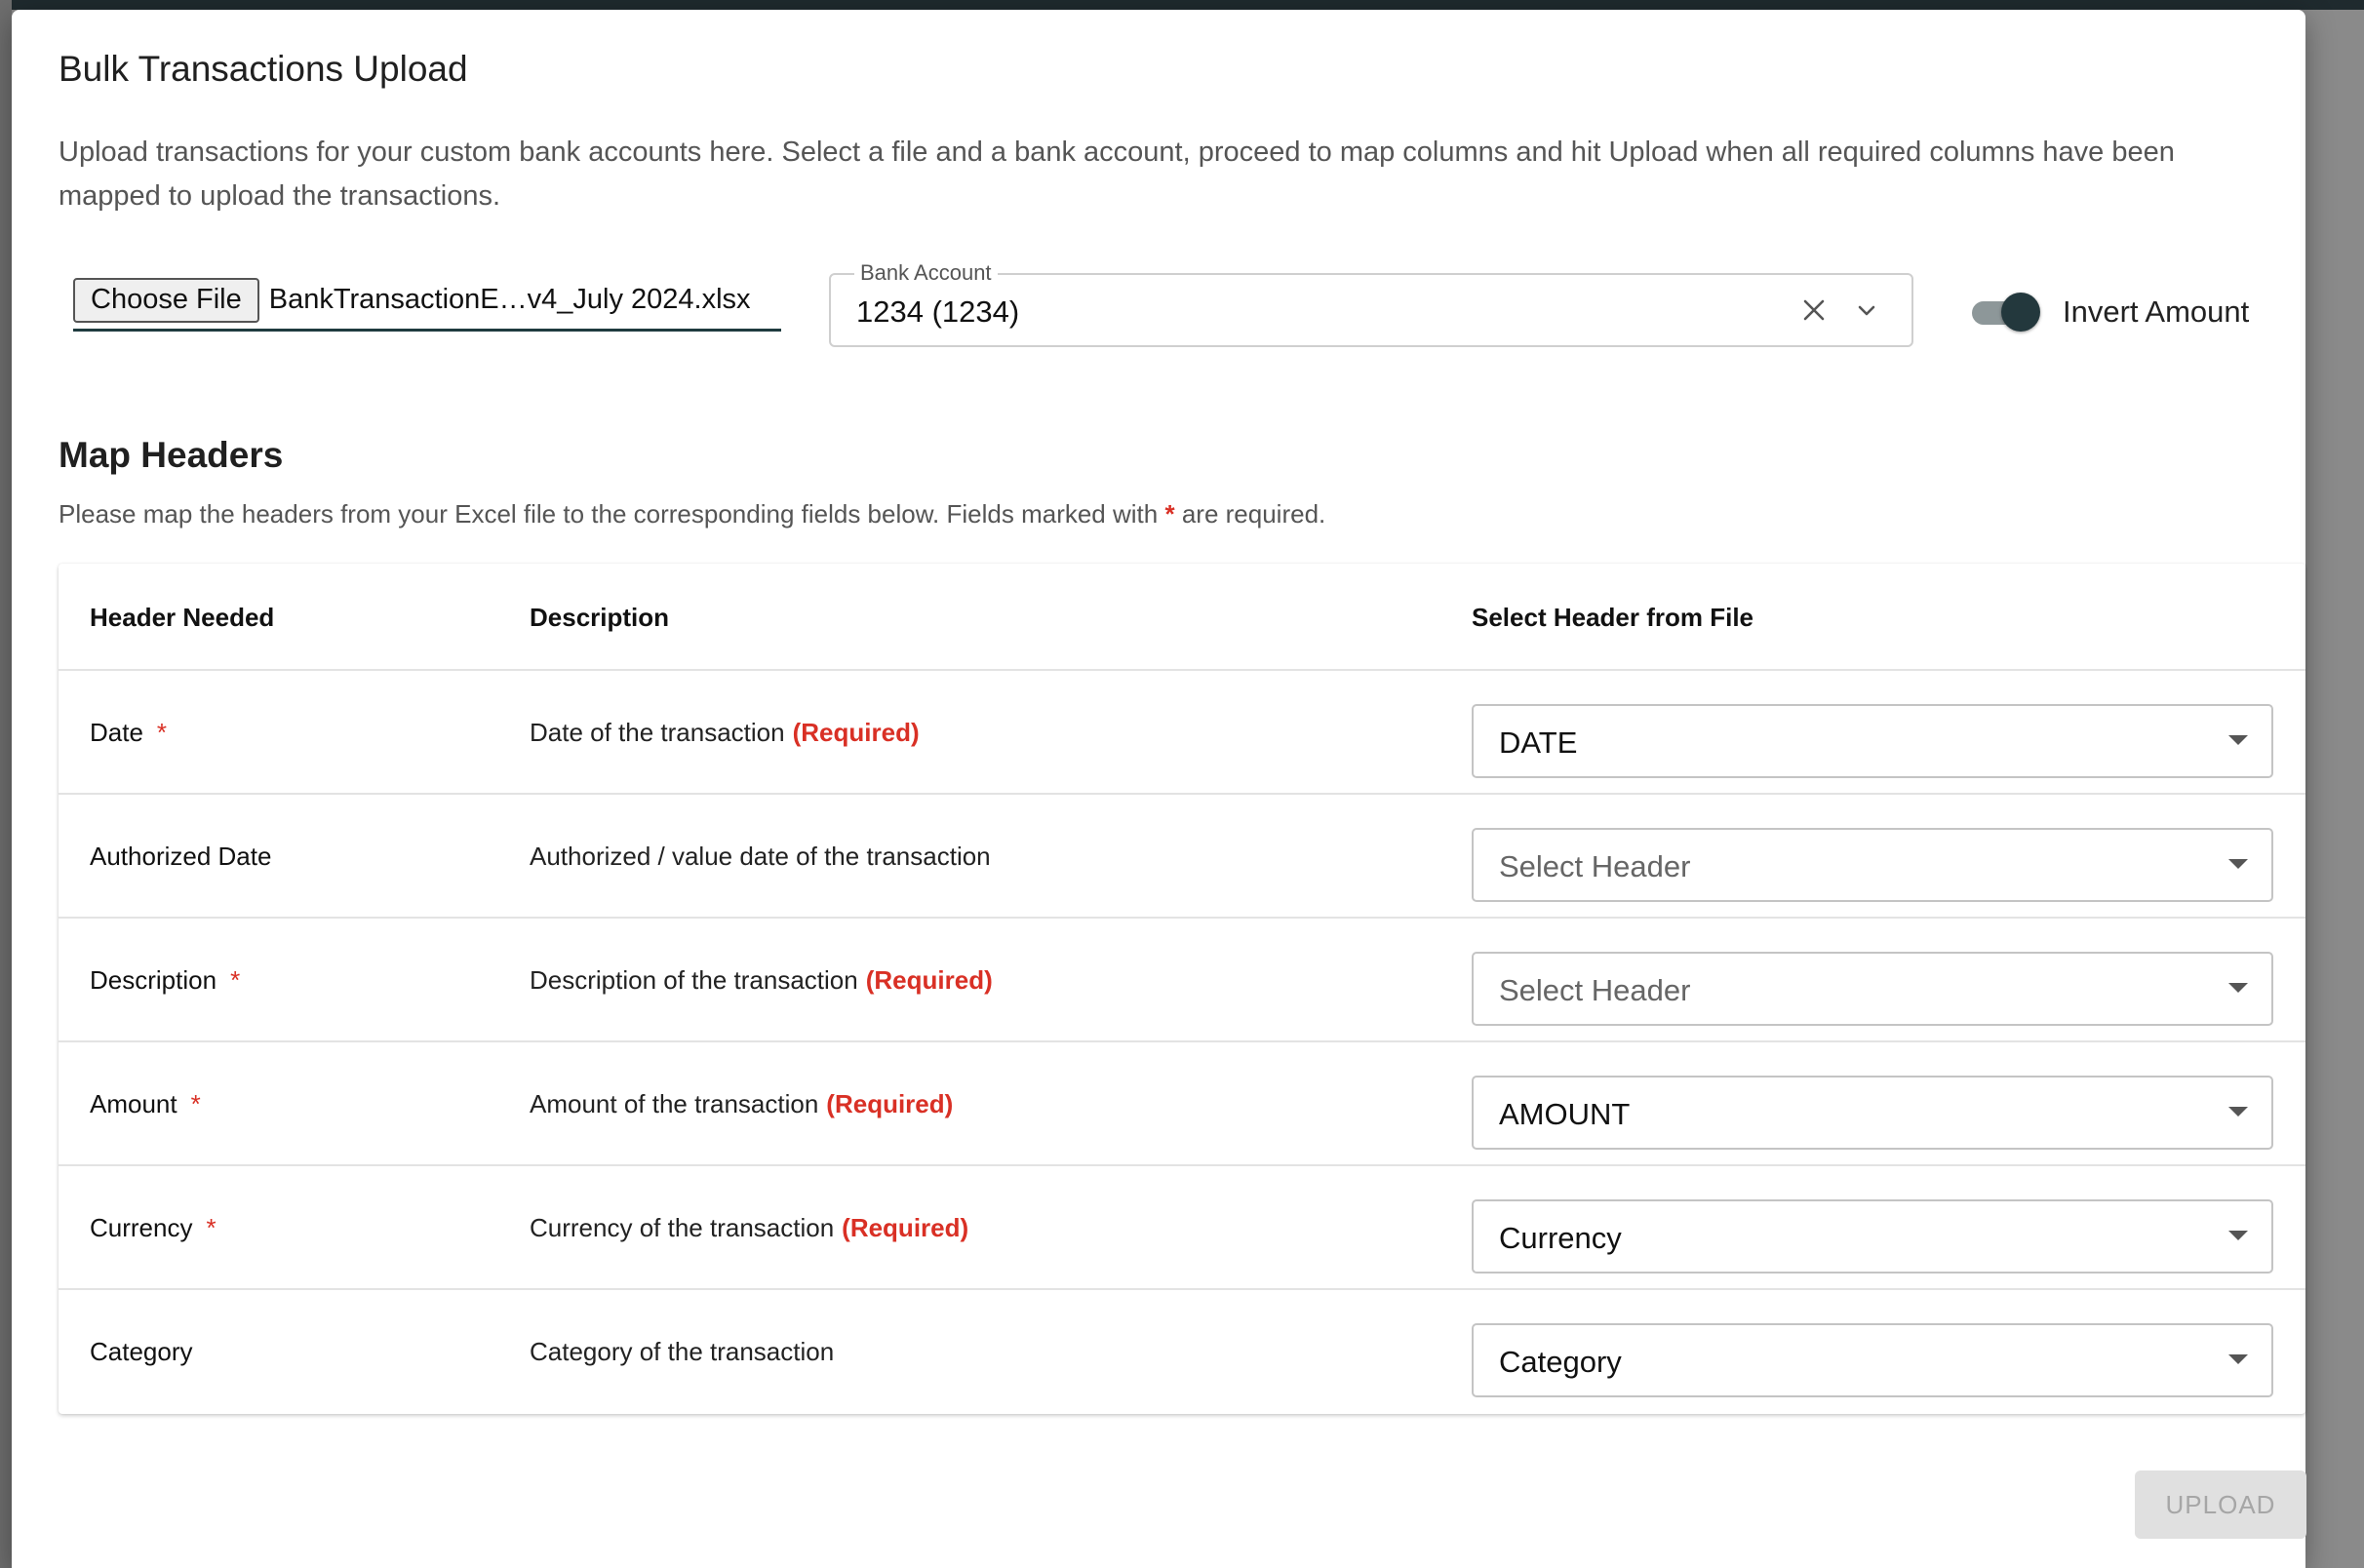 This screenshot has width=2364, height=1568. Describe the element at coordinates (166, 300) in the screenshot. I see `choose-file-button: Choose File` at that location.